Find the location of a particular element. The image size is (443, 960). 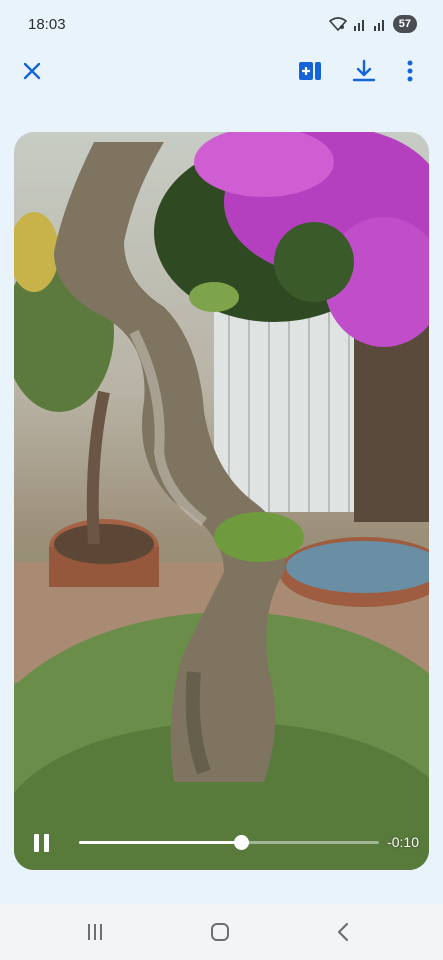

status-icons: 57 is located at coordinates (372, 24).